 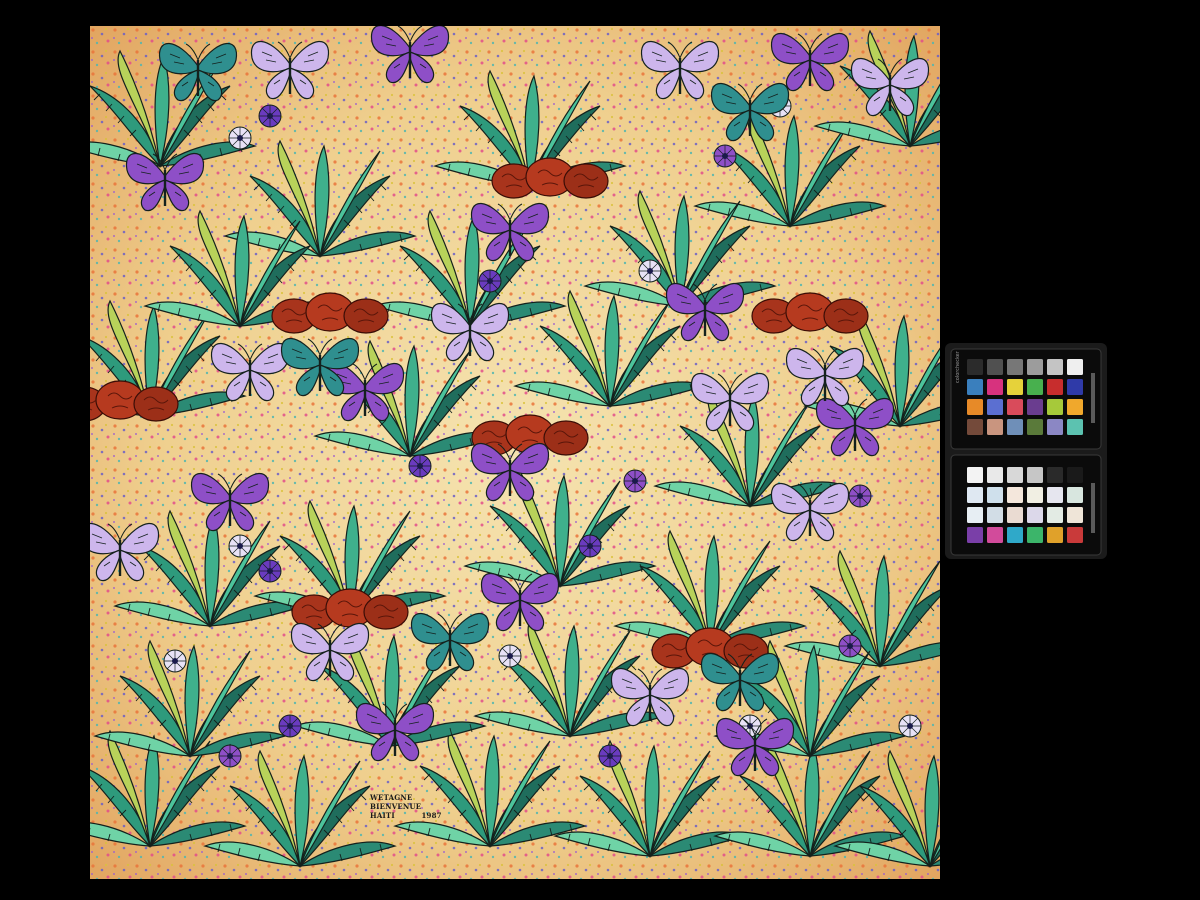 What do you see at coordinates (431, 815) in the screenshot?
I see `signature-year: 1987` at bounding box center [431, 815].